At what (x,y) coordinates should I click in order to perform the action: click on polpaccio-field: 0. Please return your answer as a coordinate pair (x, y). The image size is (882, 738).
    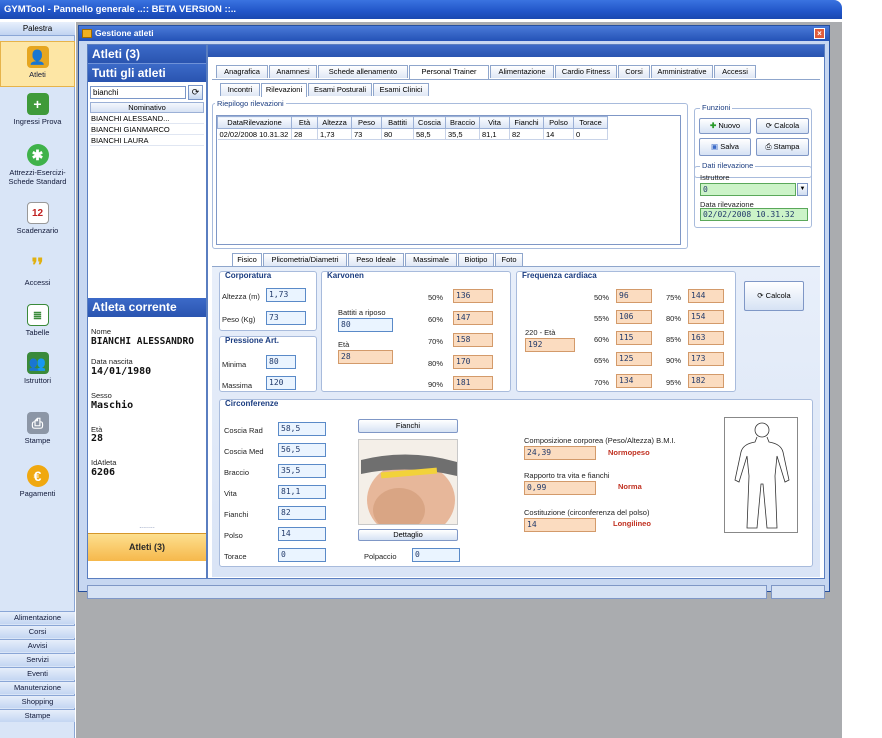
    Looking at the image, I should click on (436, 555).